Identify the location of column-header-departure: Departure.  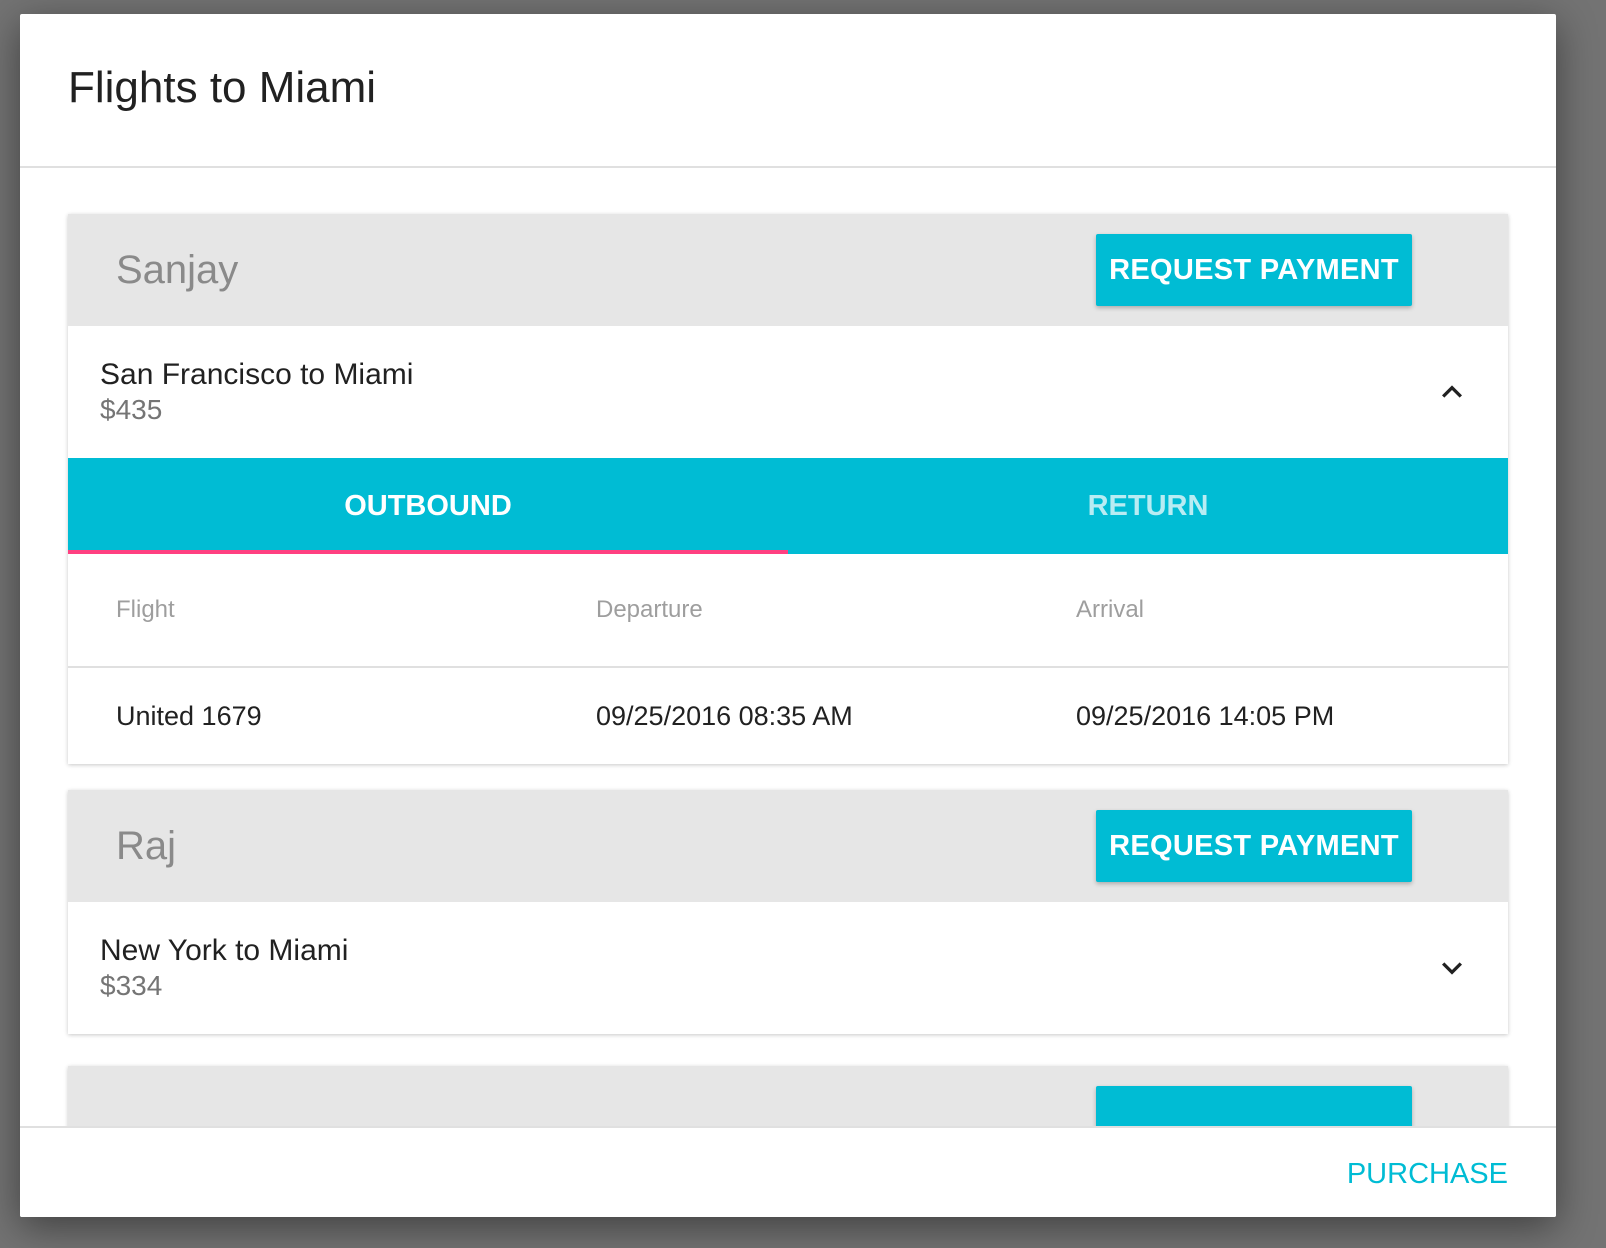
(788, 611).